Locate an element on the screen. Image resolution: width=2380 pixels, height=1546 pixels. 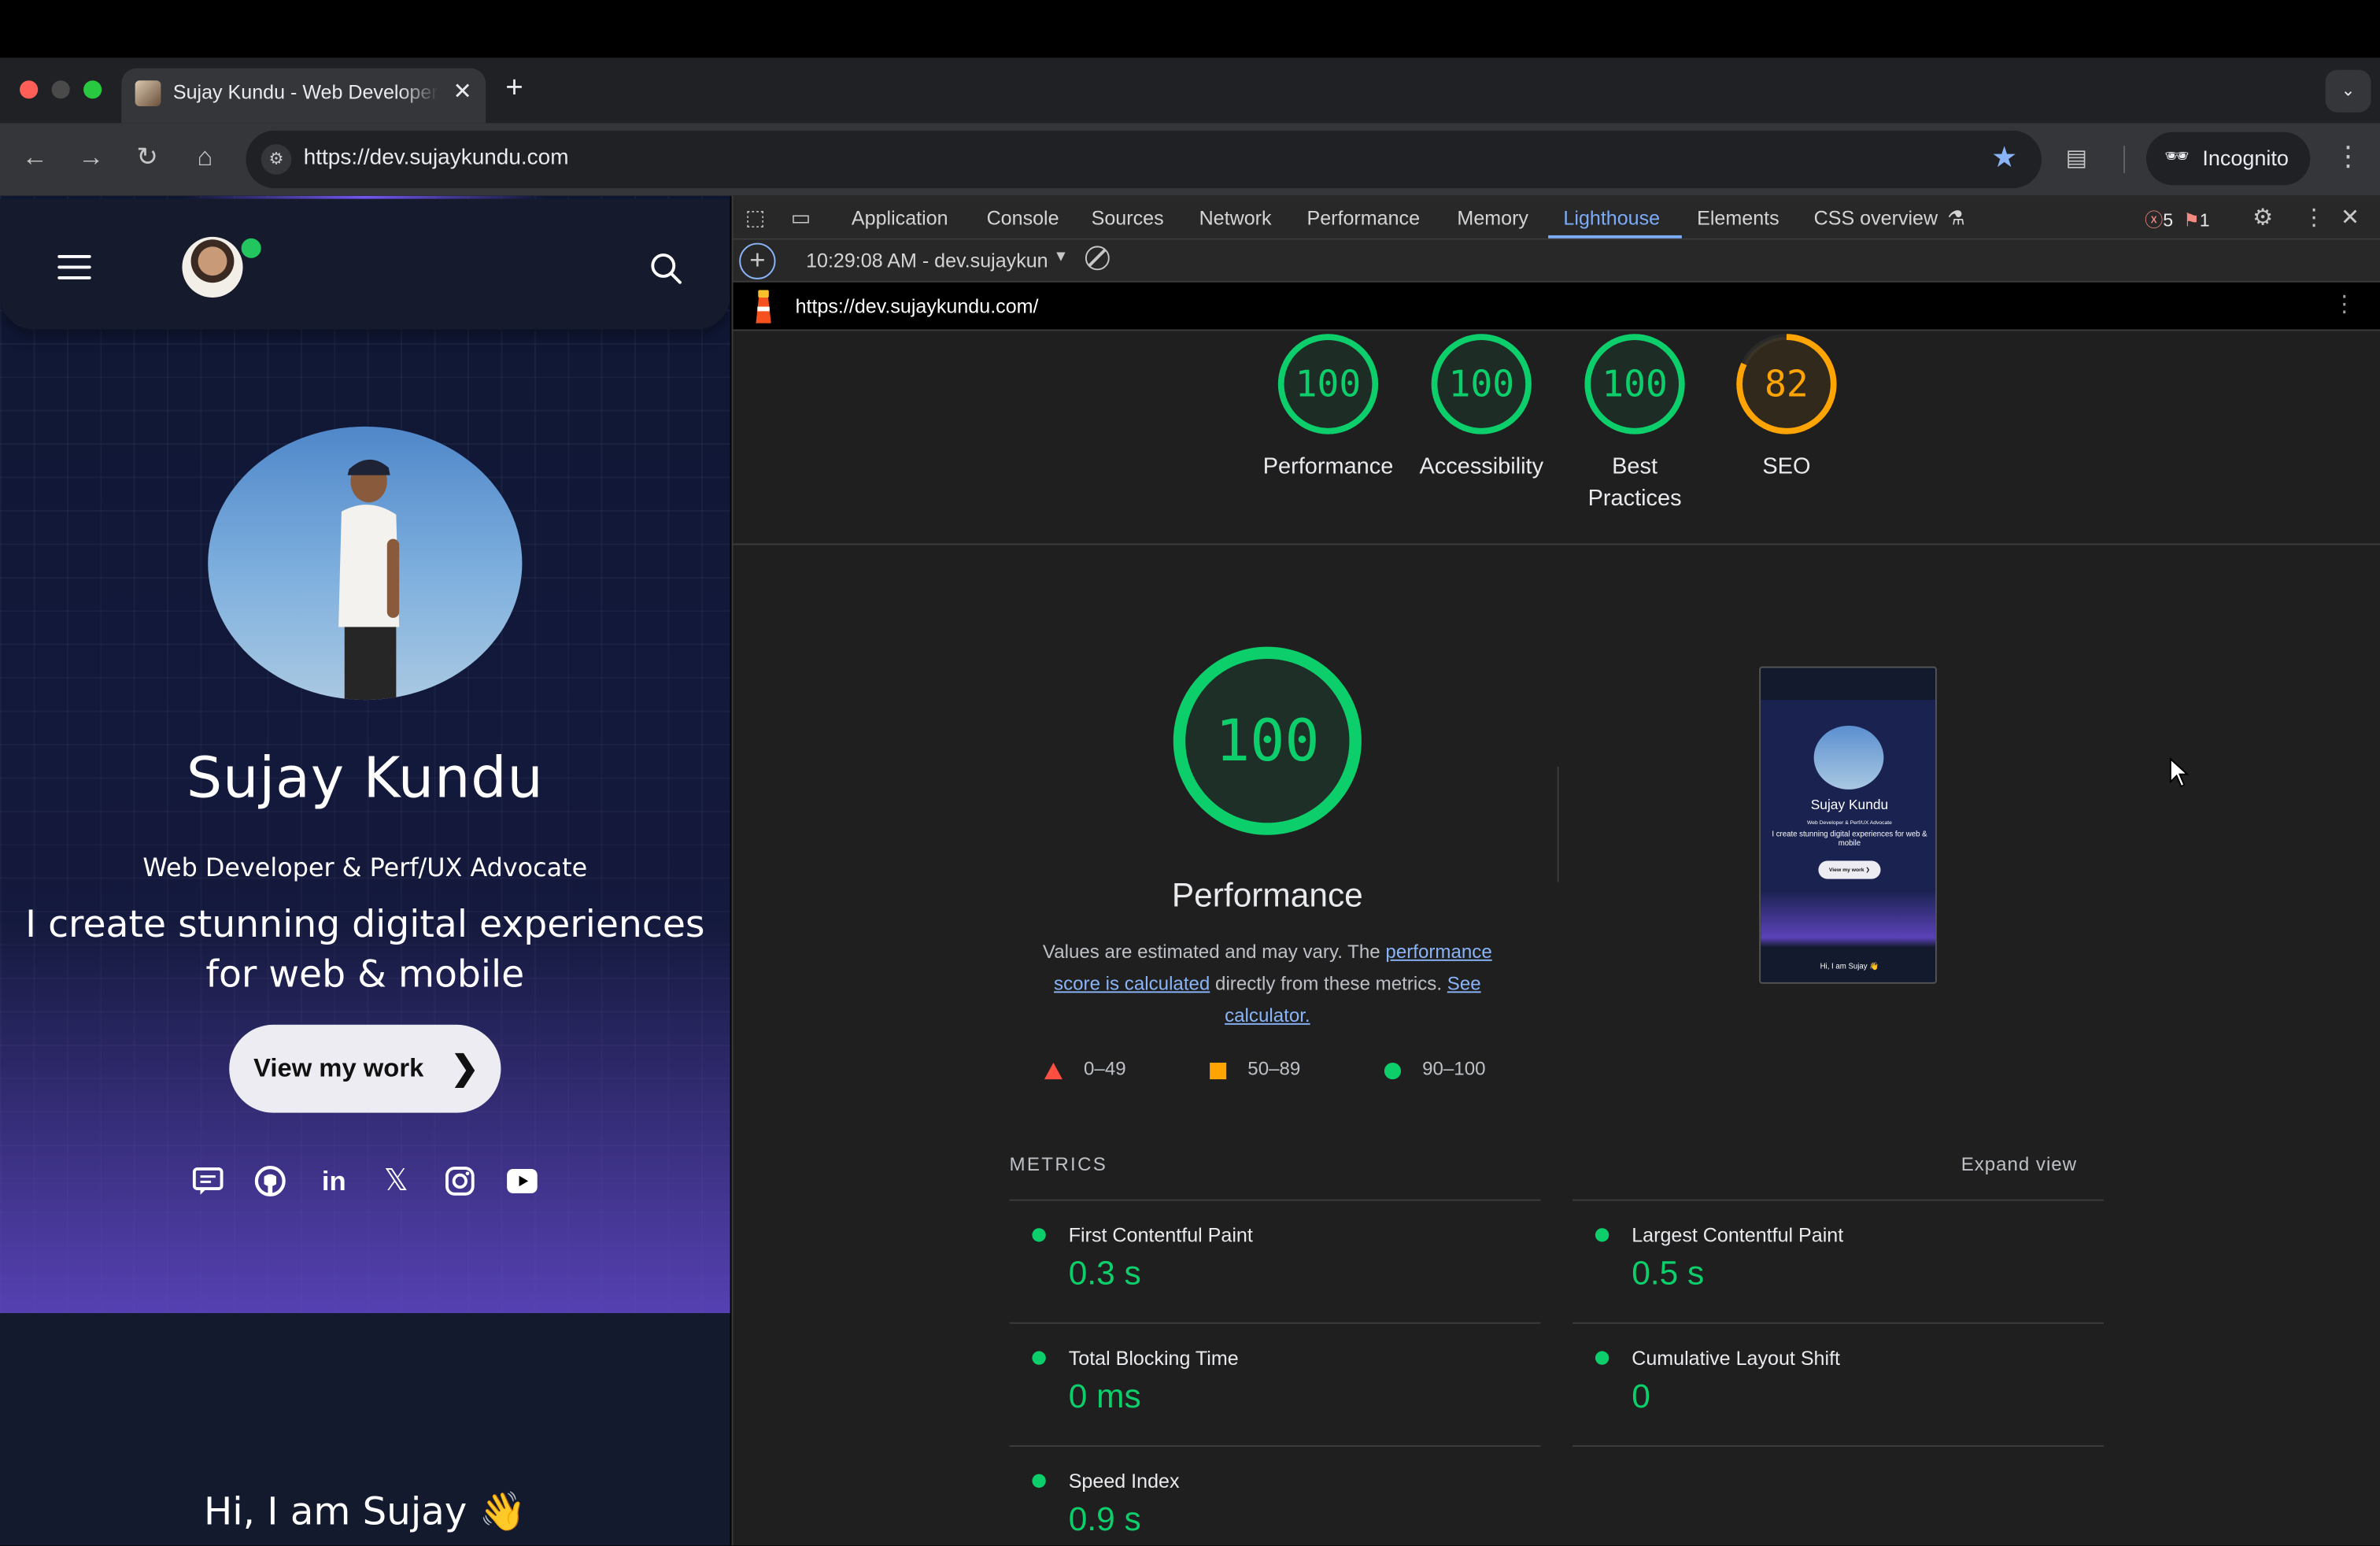
tab-console: Console is located at coordinates (1023, 217).